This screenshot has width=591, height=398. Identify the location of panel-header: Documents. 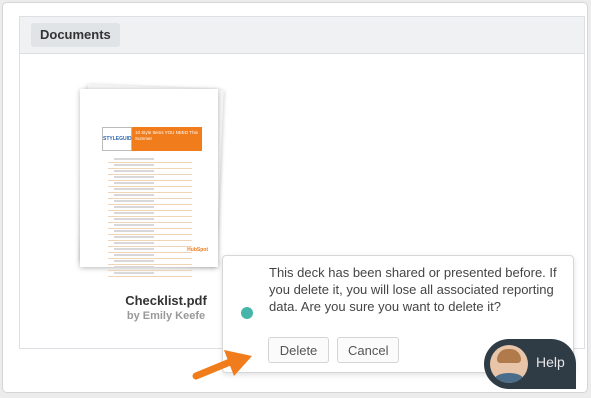
(302, 35).